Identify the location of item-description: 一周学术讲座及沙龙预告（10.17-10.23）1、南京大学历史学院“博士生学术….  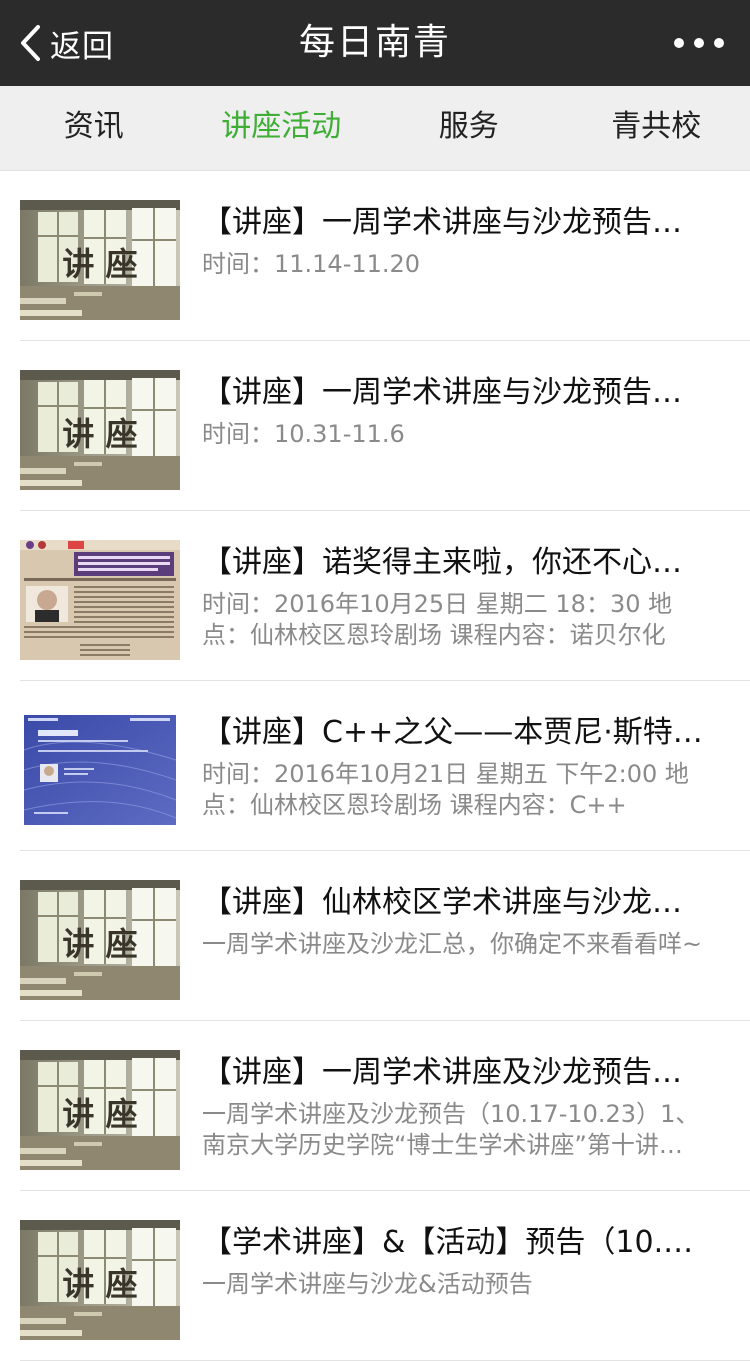
(461, 1130).